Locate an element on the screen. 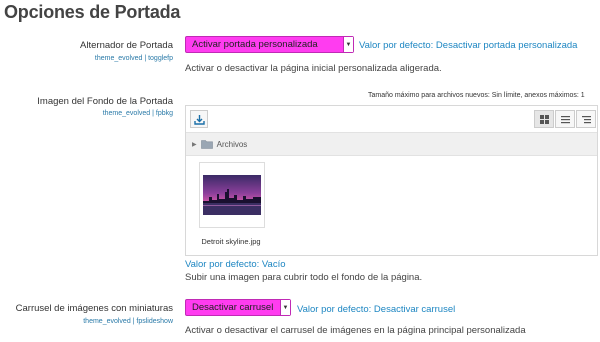  carousel-setting-key: theme_evolved | fpslideshow is located at coordinates (128, 321).